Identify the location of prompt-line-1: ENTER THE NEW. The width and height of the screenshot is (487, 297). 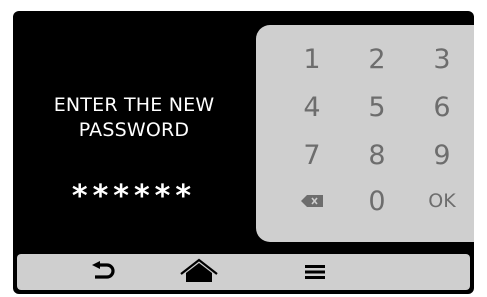
(134, 105).